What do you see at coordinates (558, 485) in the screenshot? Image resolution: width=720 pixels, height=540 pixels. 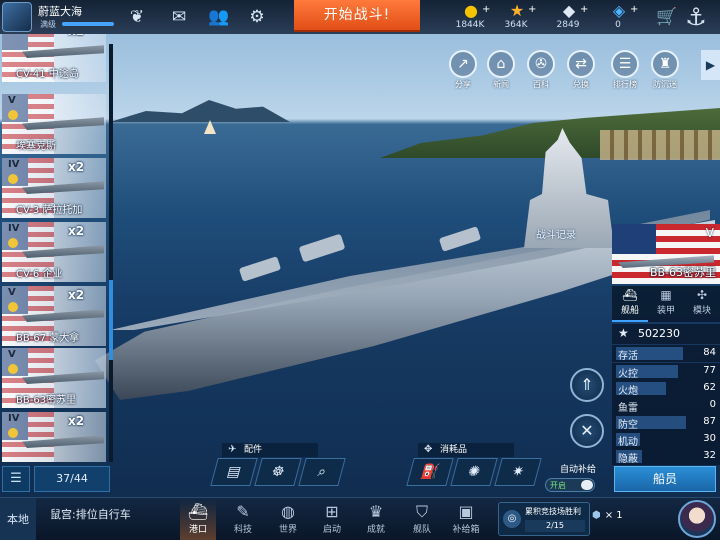 I see `toggle-state: 开启` at bounding box center [558, 485].